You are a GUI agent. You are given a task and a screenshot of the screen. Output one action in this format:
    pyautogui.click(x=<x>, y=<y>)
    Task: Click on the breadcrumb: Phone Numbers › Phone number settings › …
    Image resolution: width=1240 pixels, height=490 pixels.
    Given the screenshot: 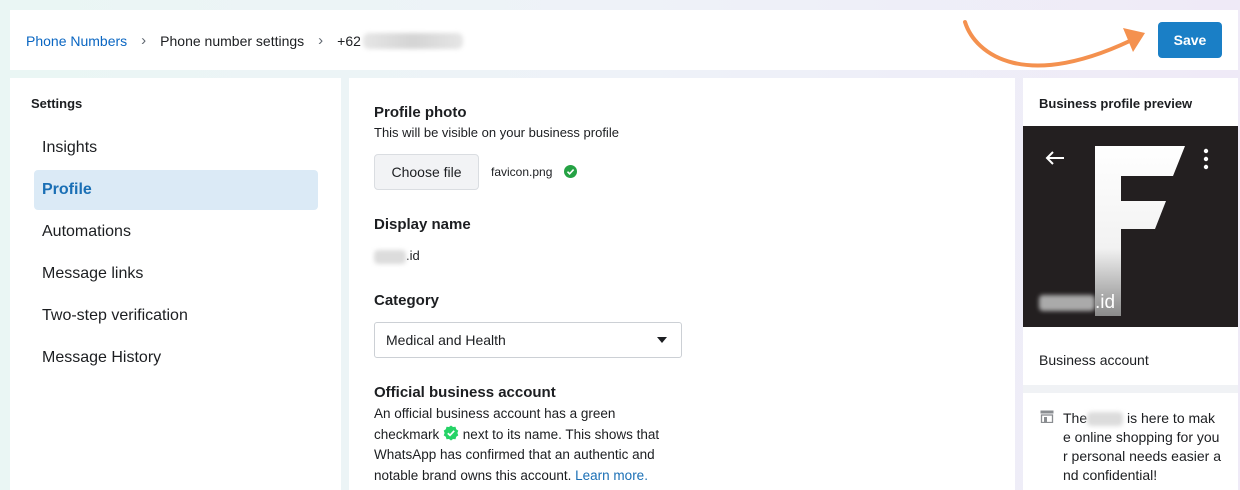 What is the action you would take?
    pyautogui.click(x=244, y=40)
    